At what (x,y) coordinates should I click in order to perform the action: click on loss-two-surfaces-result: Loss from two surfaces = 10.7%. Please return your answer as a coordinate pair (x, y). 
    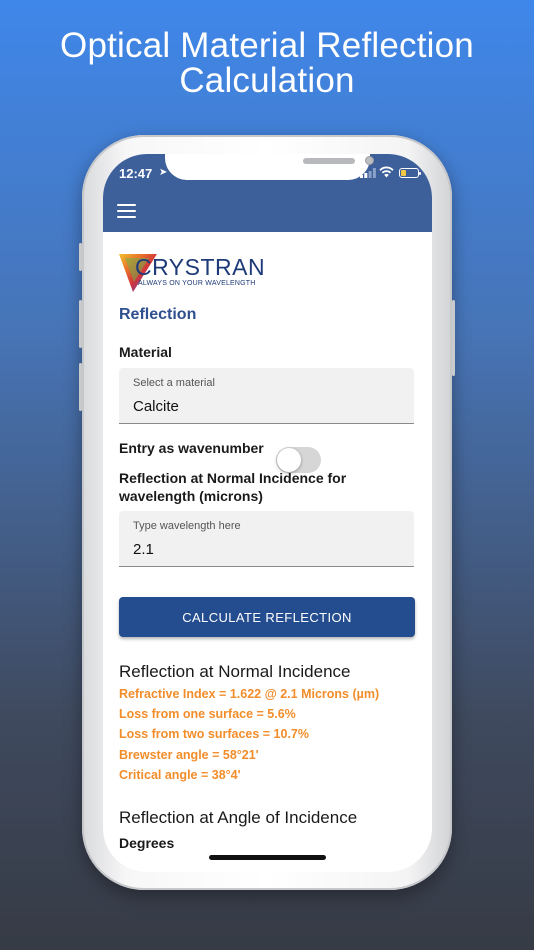
    Looking at the image, I should click on (214, 734).